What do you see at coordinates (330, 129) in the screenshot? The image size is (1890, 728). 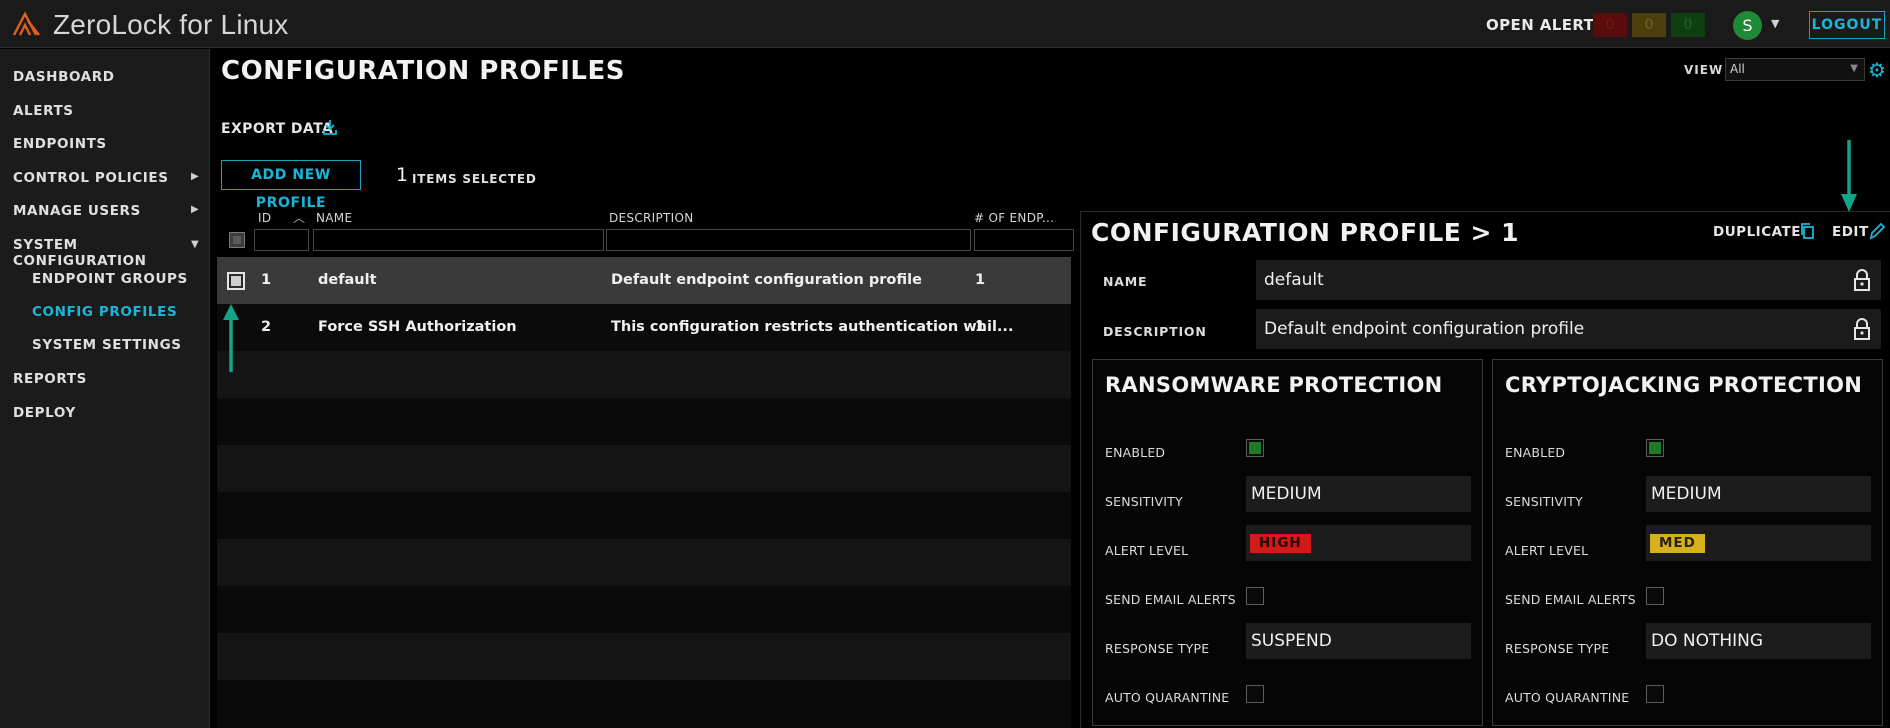 I see `download-icon` at bounding box center [330, 129].